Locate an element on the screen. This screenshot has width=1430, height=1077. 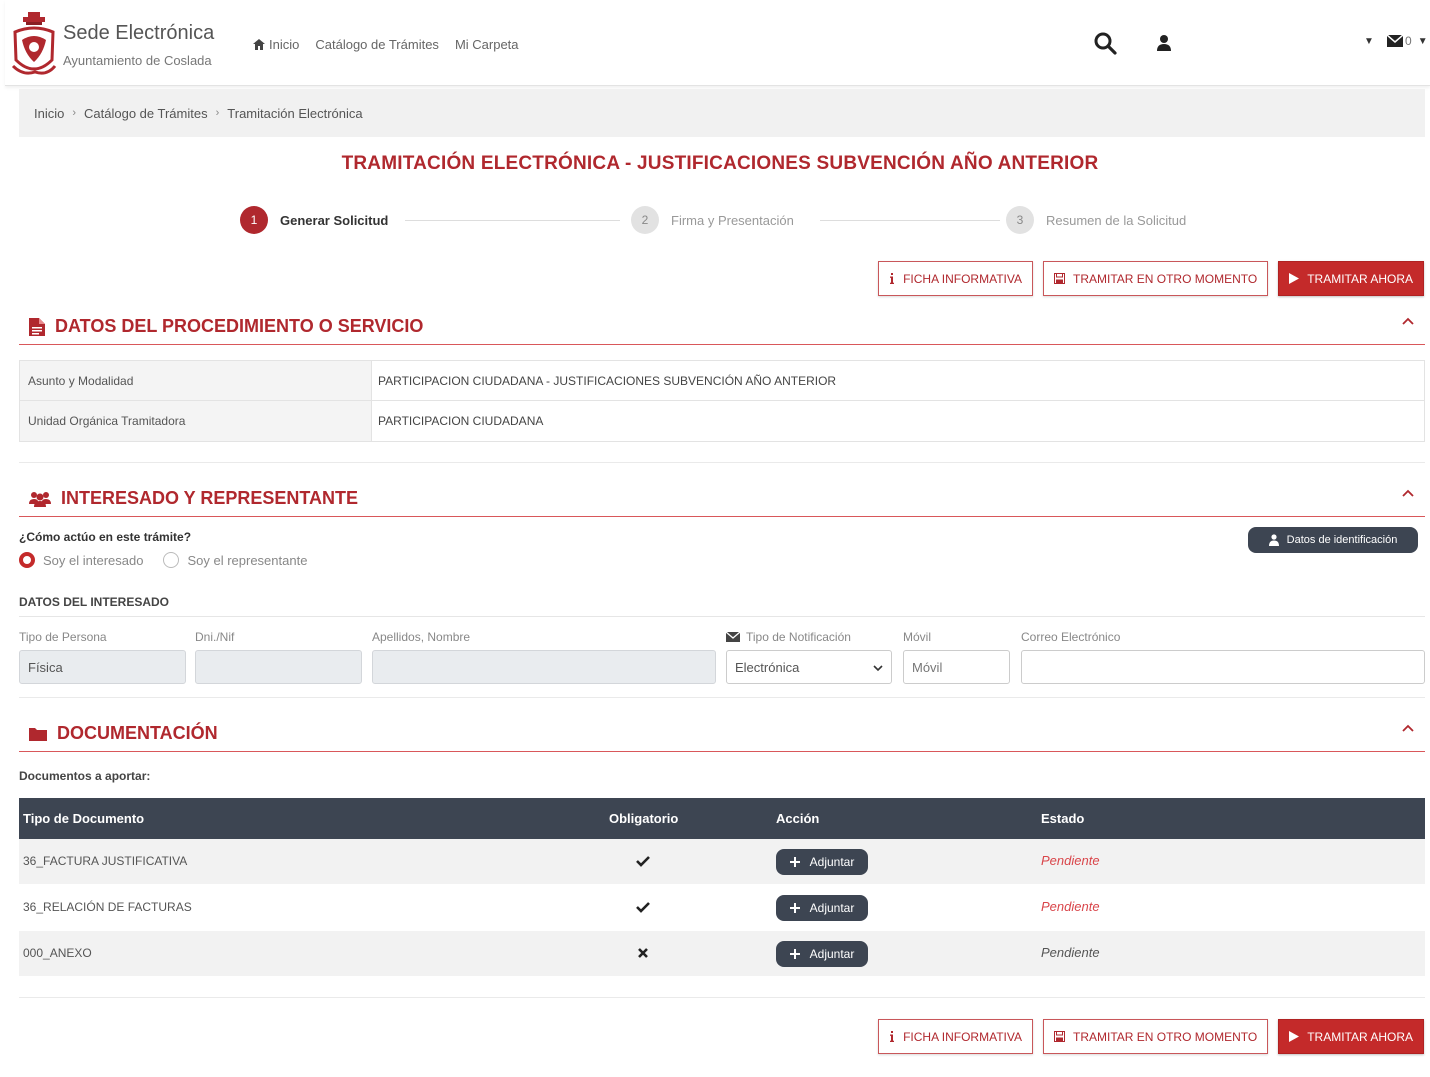
correo-label: Correo Electrónico is located at coordinates (1071, 637).